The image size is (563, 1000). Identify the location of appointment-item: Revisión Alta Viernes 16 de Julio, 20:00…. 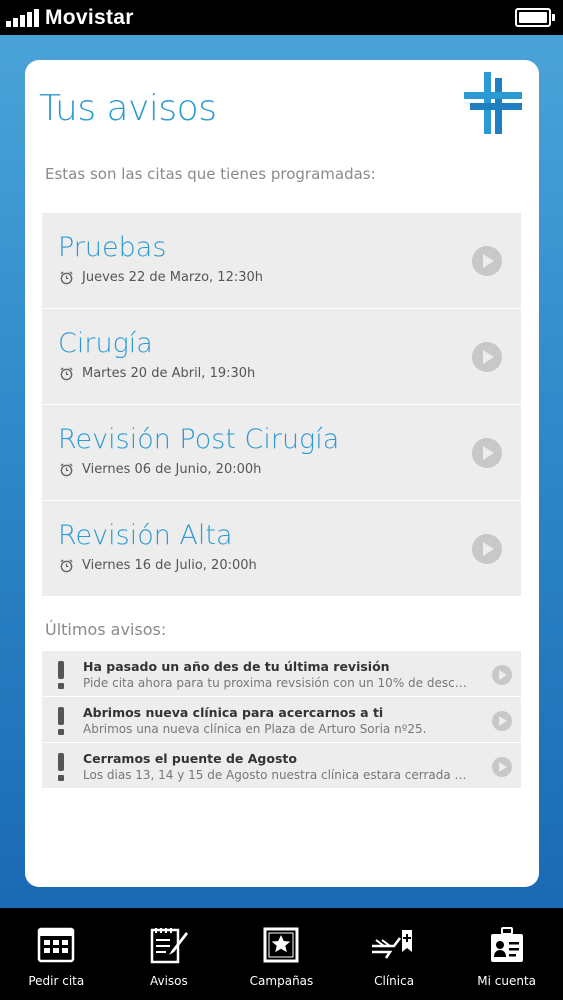
(281, 549).